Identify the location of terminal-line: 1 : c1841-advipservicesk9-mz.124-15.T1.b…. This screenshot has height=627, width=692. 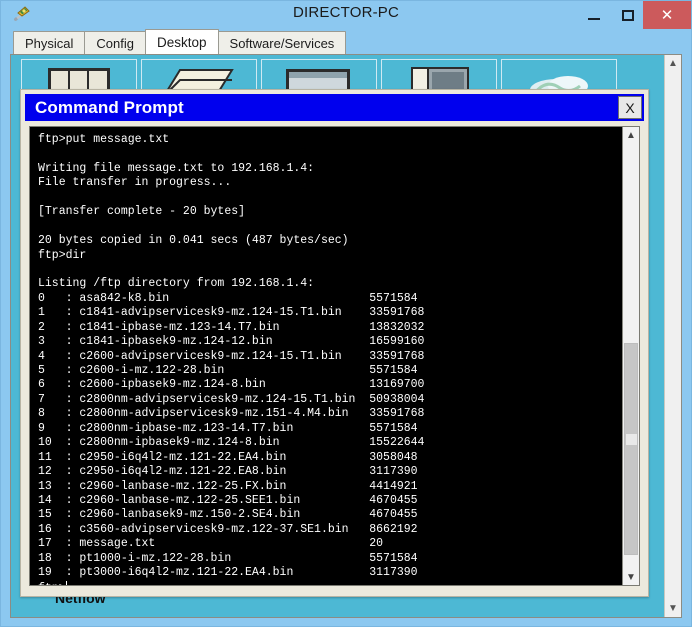
(231, 313).